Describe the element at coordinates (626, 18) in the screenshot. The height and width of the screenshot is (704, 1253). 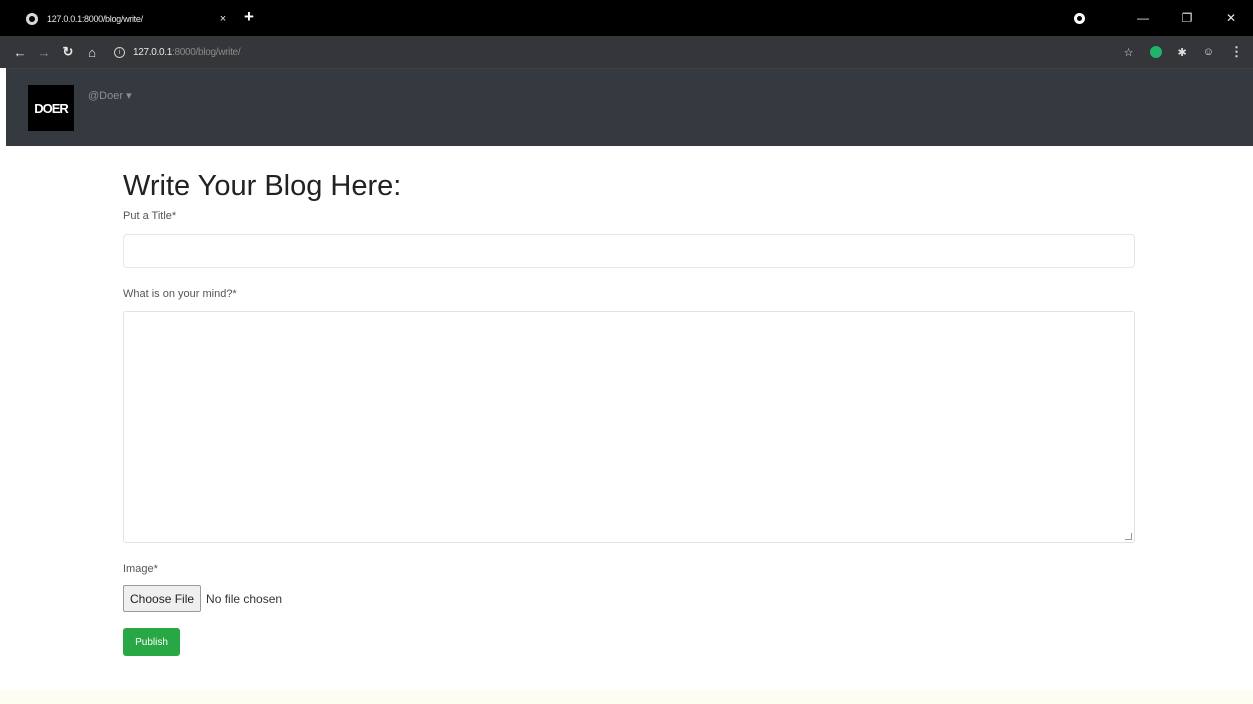
I see `browser-tab-bar: 127.0.0.1:8000/blog/write/ × + — ❐ ✕` at that location.